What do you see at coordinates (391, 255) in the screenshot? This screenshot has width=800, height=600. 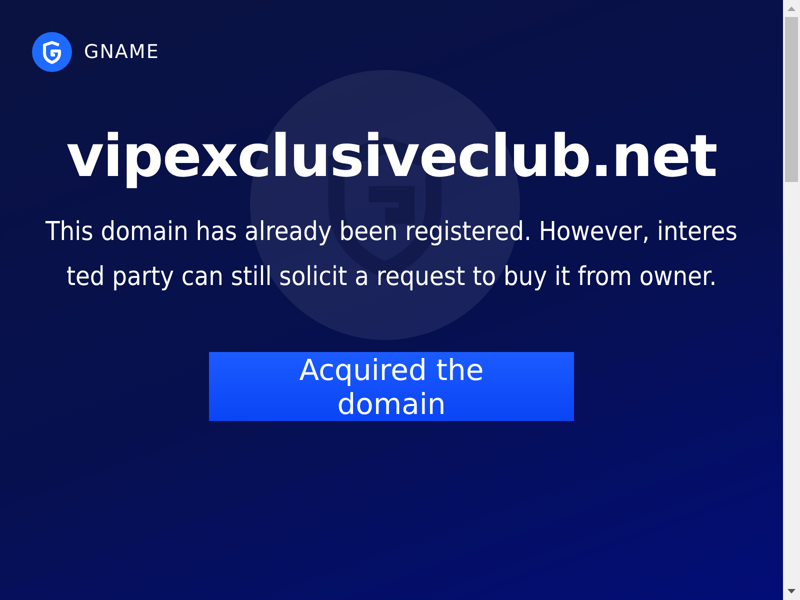 I see `registration-message: This domain has already been registered. However, interested party can still solicit a request to buy it from owner.` at bounding box center [391, 255].